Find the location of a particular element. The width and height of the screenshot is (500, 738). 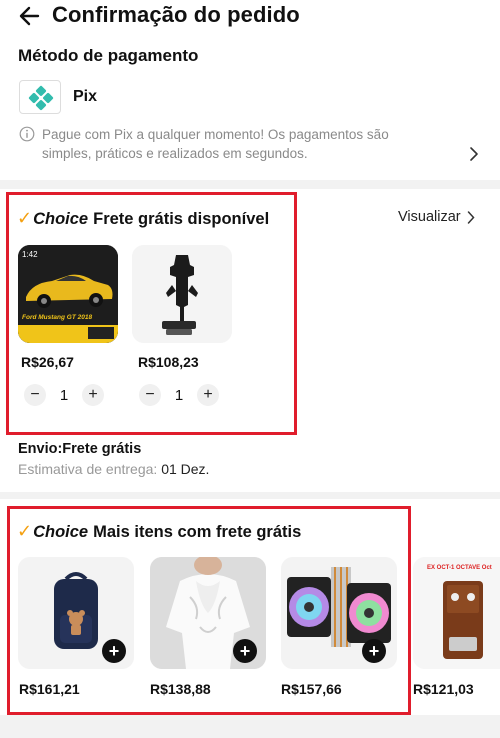

view-link: Visualizar is located at coordinates (436, 217).